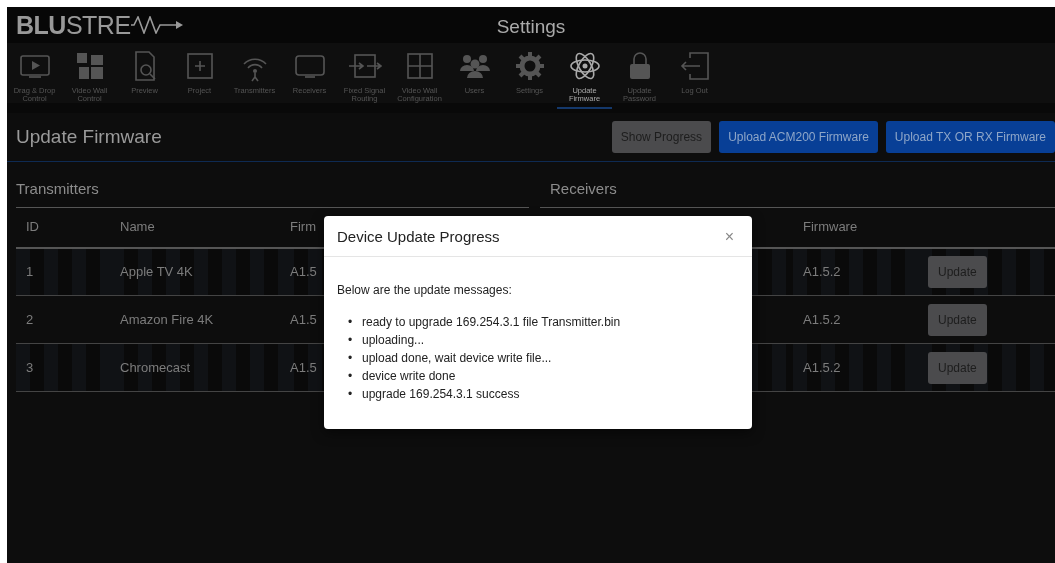 The height and width of the screenshot is (563, 1055). I want to click on column-header: Firmware, so click(830, 227).